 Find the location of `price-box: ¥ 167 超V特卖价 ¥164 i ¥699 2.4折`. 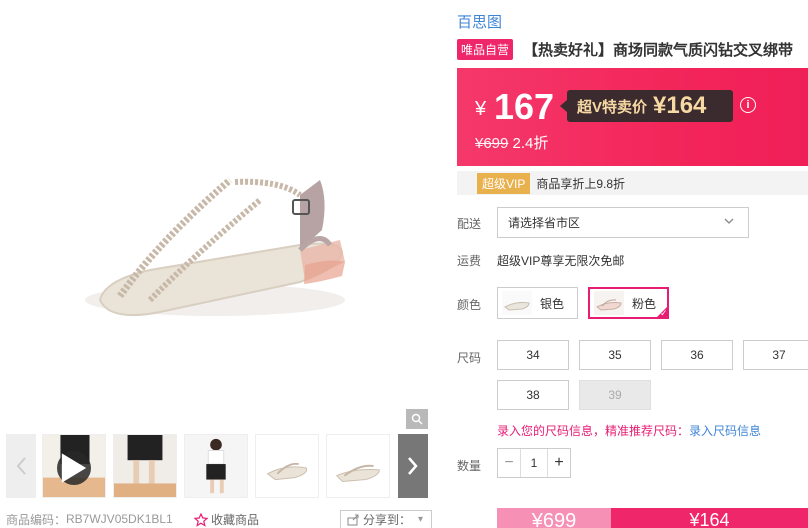

price-box: ¥ 167 超V特卖价 ¥164 i ¥699 2.4折 is located at coordinates (632, 117).